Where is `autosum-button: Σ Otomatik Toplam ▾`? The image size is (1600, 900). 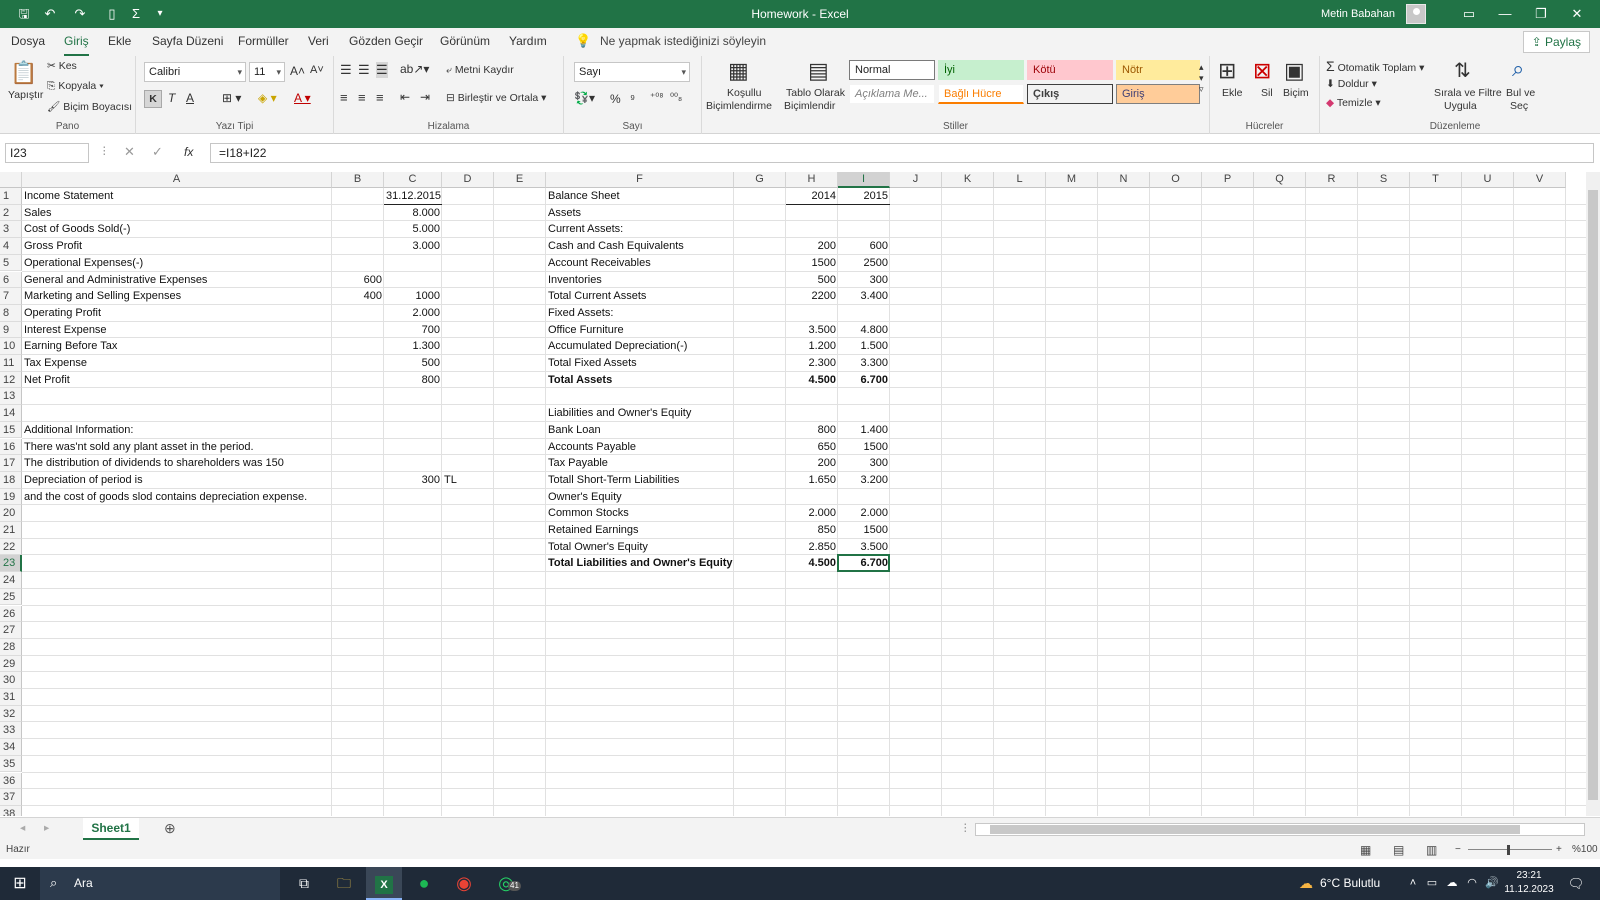 autosum-button: Σ Otomatik Toplam ▾ is located at coordinates (1375, 66).